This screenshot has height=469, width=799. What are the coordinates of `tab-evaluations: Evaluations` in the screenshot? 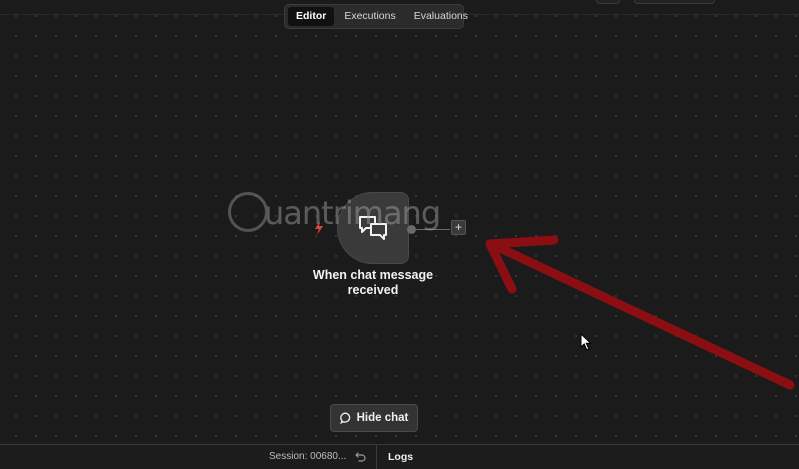 It's located at (441, 16).